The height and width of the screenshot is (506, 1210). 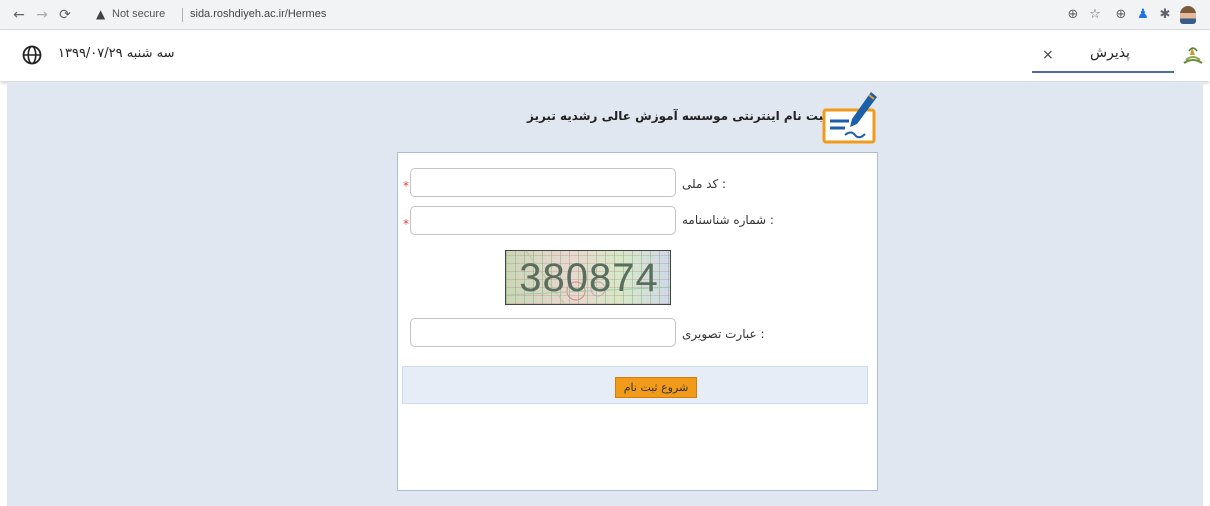 What do you see at coordinates (258, 14) in the screenshot?
I see `url-text: sida.roshdiyeh.ac.ir/Hermes` at bounding box center [258, 14].